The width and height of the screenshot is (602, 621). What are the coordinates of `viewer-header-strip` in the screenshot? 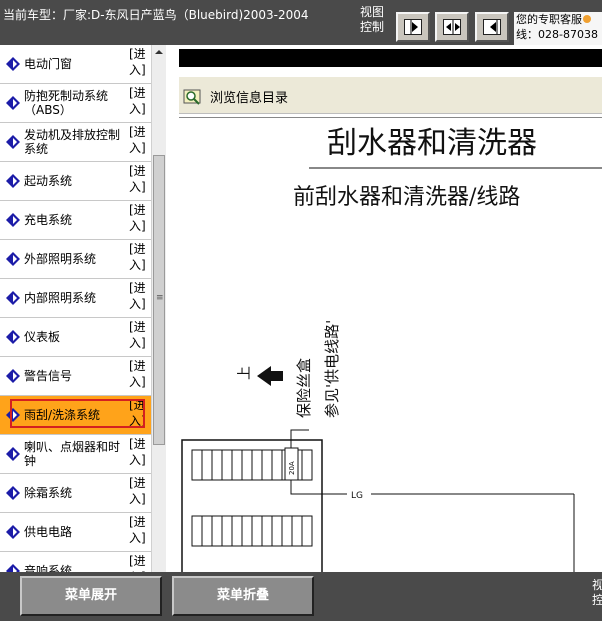 It's located at (390, 58).